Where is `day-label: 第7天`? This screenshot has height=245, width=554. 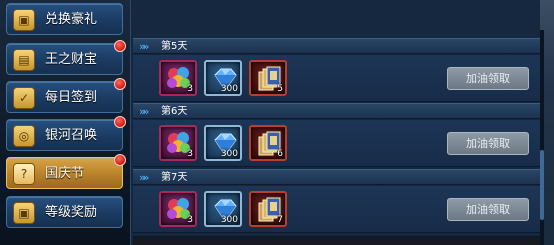
day-label: 第7天 is located at coordinates (174, 177).